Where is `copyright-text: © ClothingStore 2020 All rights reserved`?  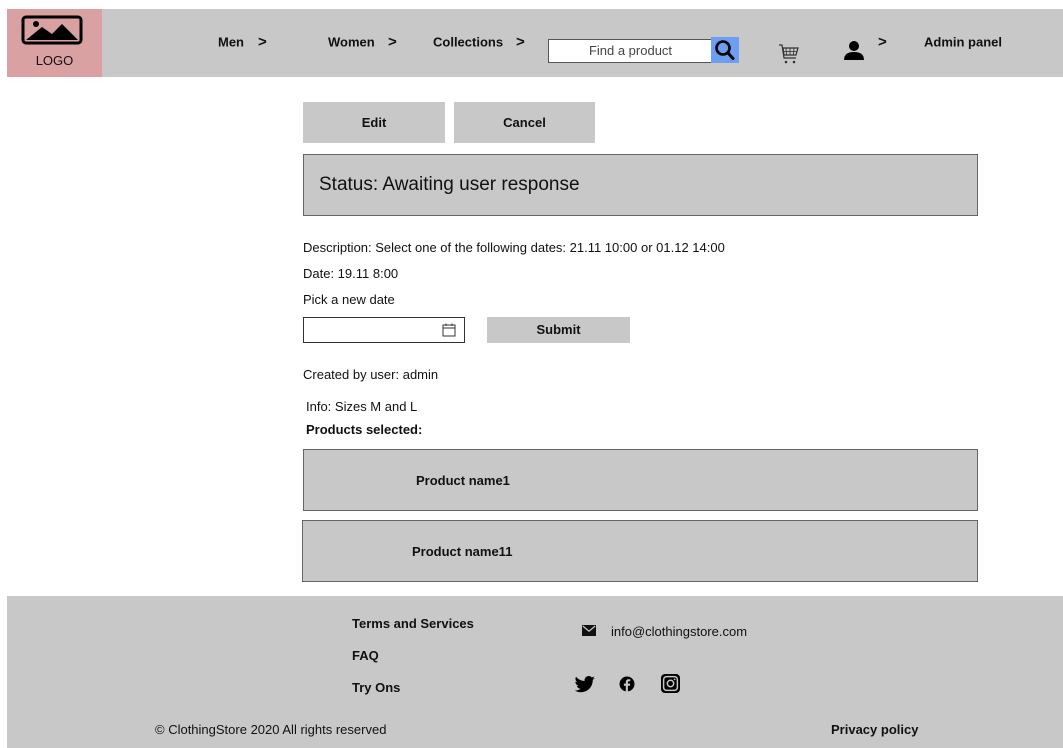 copyright-text: © ClothingStore 2020 All rights reserved is located at coordinates (271, 729).